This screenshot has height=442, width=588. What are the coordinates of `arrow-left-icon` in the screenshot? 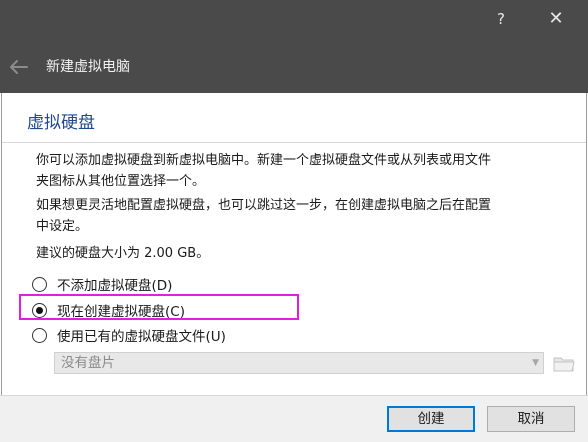 It's located at (19, 67).